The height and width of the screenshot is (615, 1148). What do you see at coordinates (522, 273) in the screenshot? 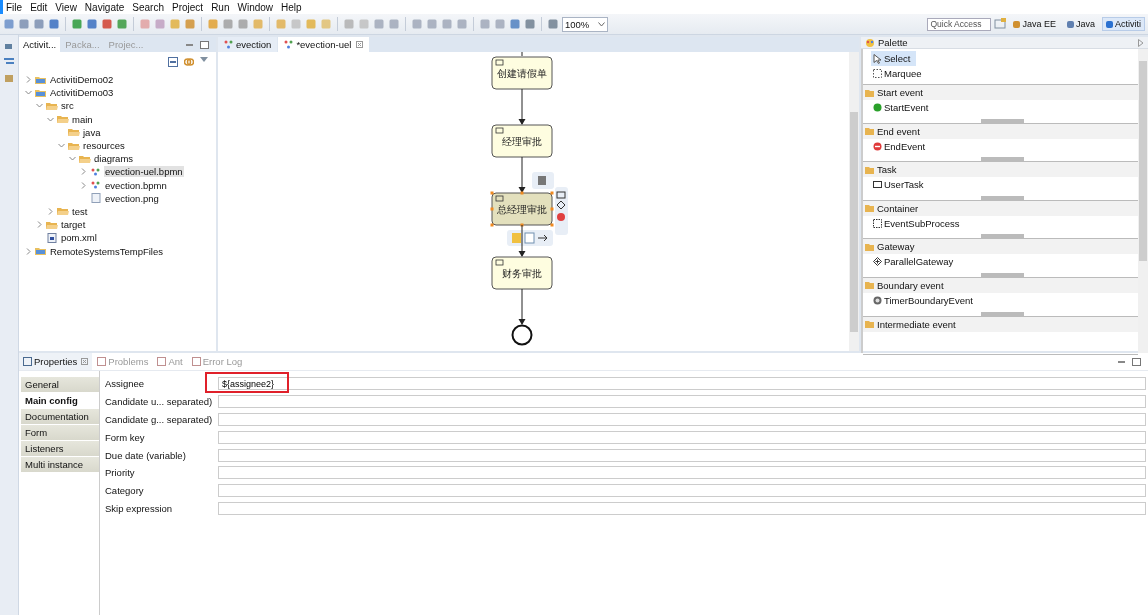
I see `user-task: 财务审批` at bounding box center [522, 273].